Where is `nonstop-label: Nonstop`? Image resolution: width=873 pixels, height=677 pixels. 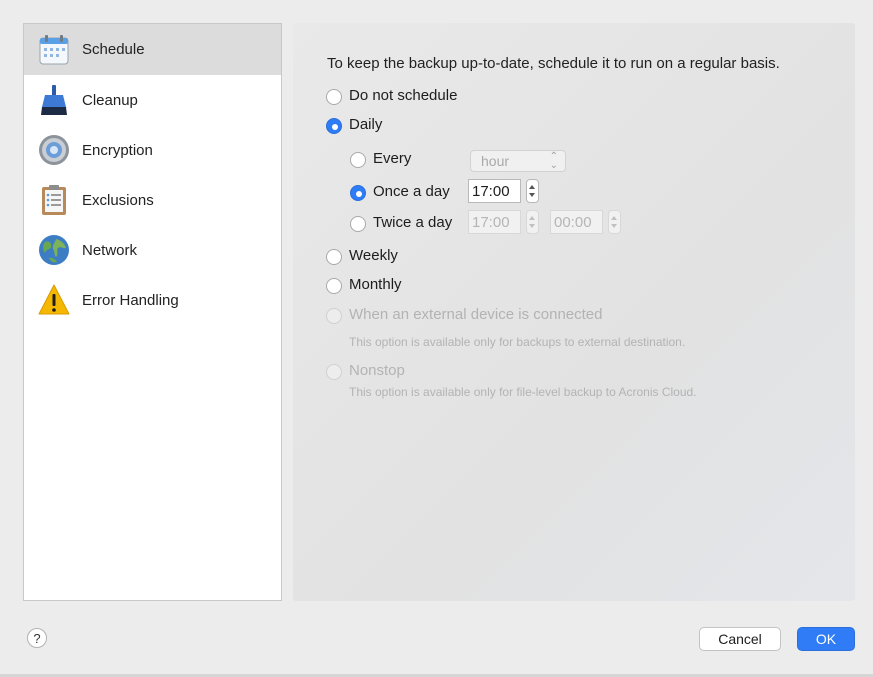
nonstop-label: Nonstop is located at coordinates (377, 370).